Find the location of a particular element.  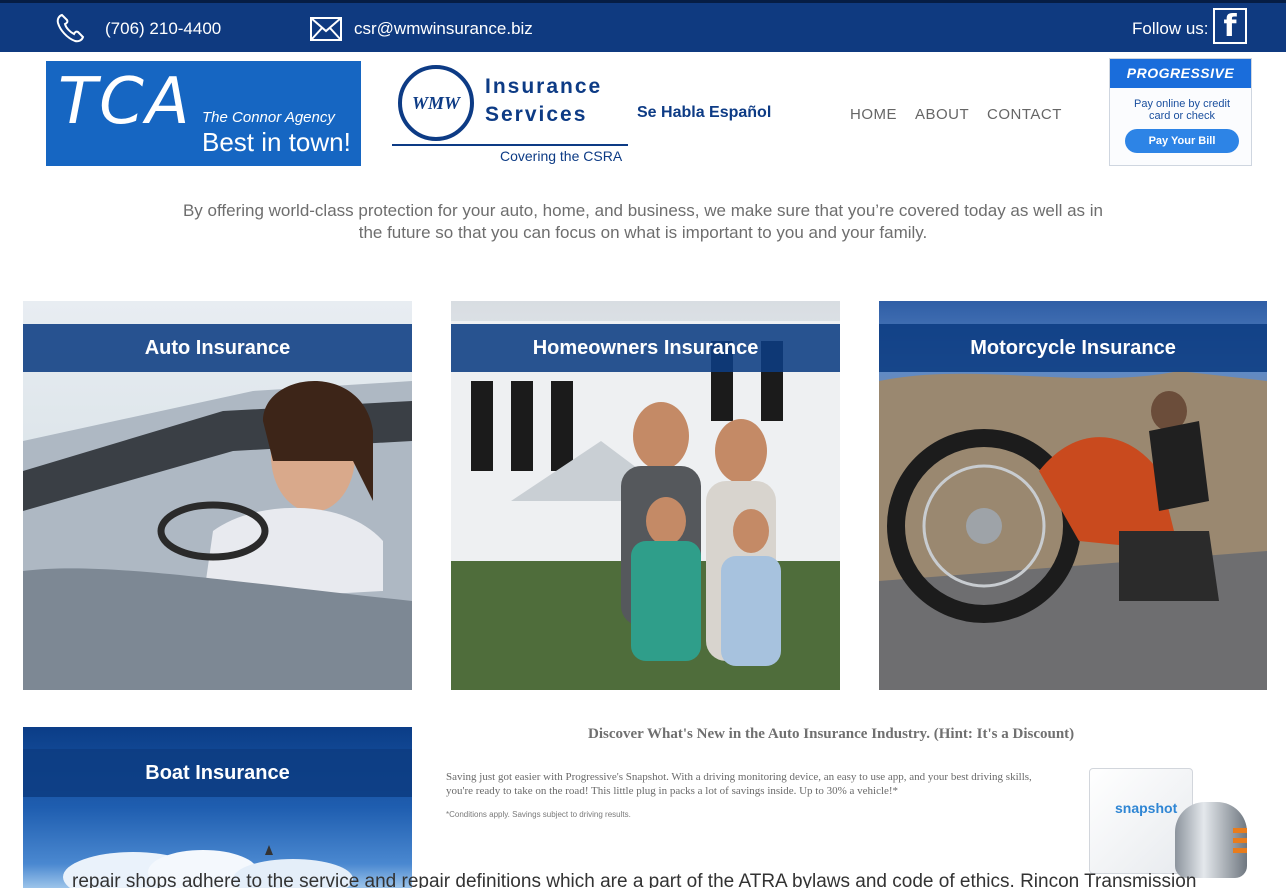

follow-us-label: Follow us: is located at coordinates (1170, 28).